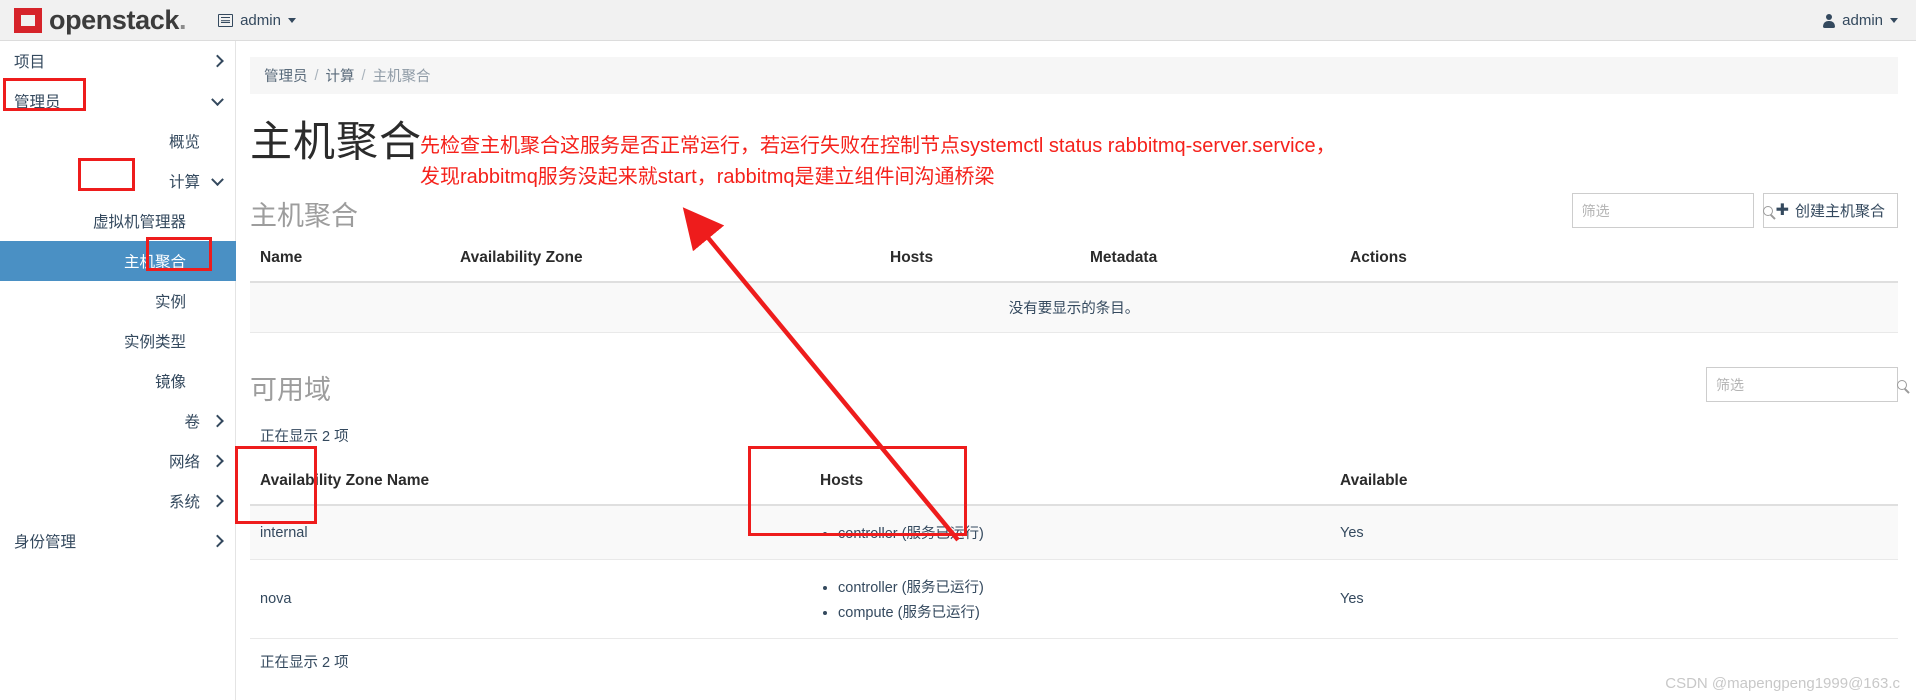 This screenshot has height=700, width=1916. I want to click on sidebar-item-label: 虚拟机管理器, so click(139, 222).